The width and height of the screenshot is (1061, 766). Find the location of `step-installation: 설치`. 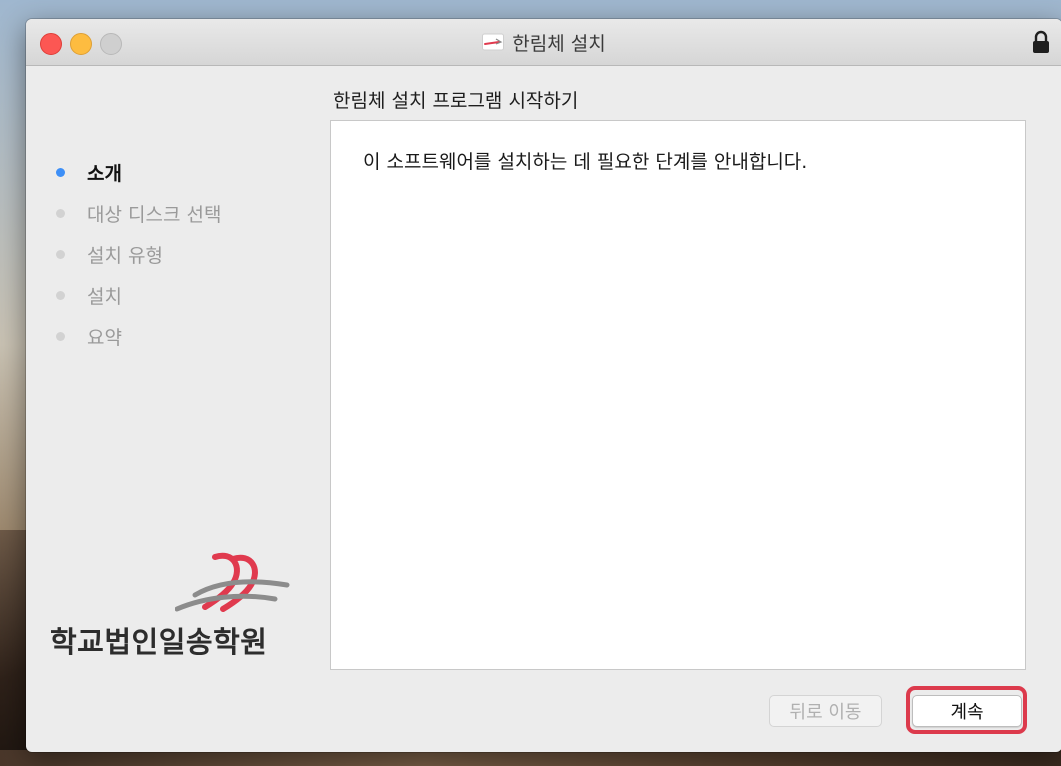

step-installation: 설치 is located at coordinates (138, 295).